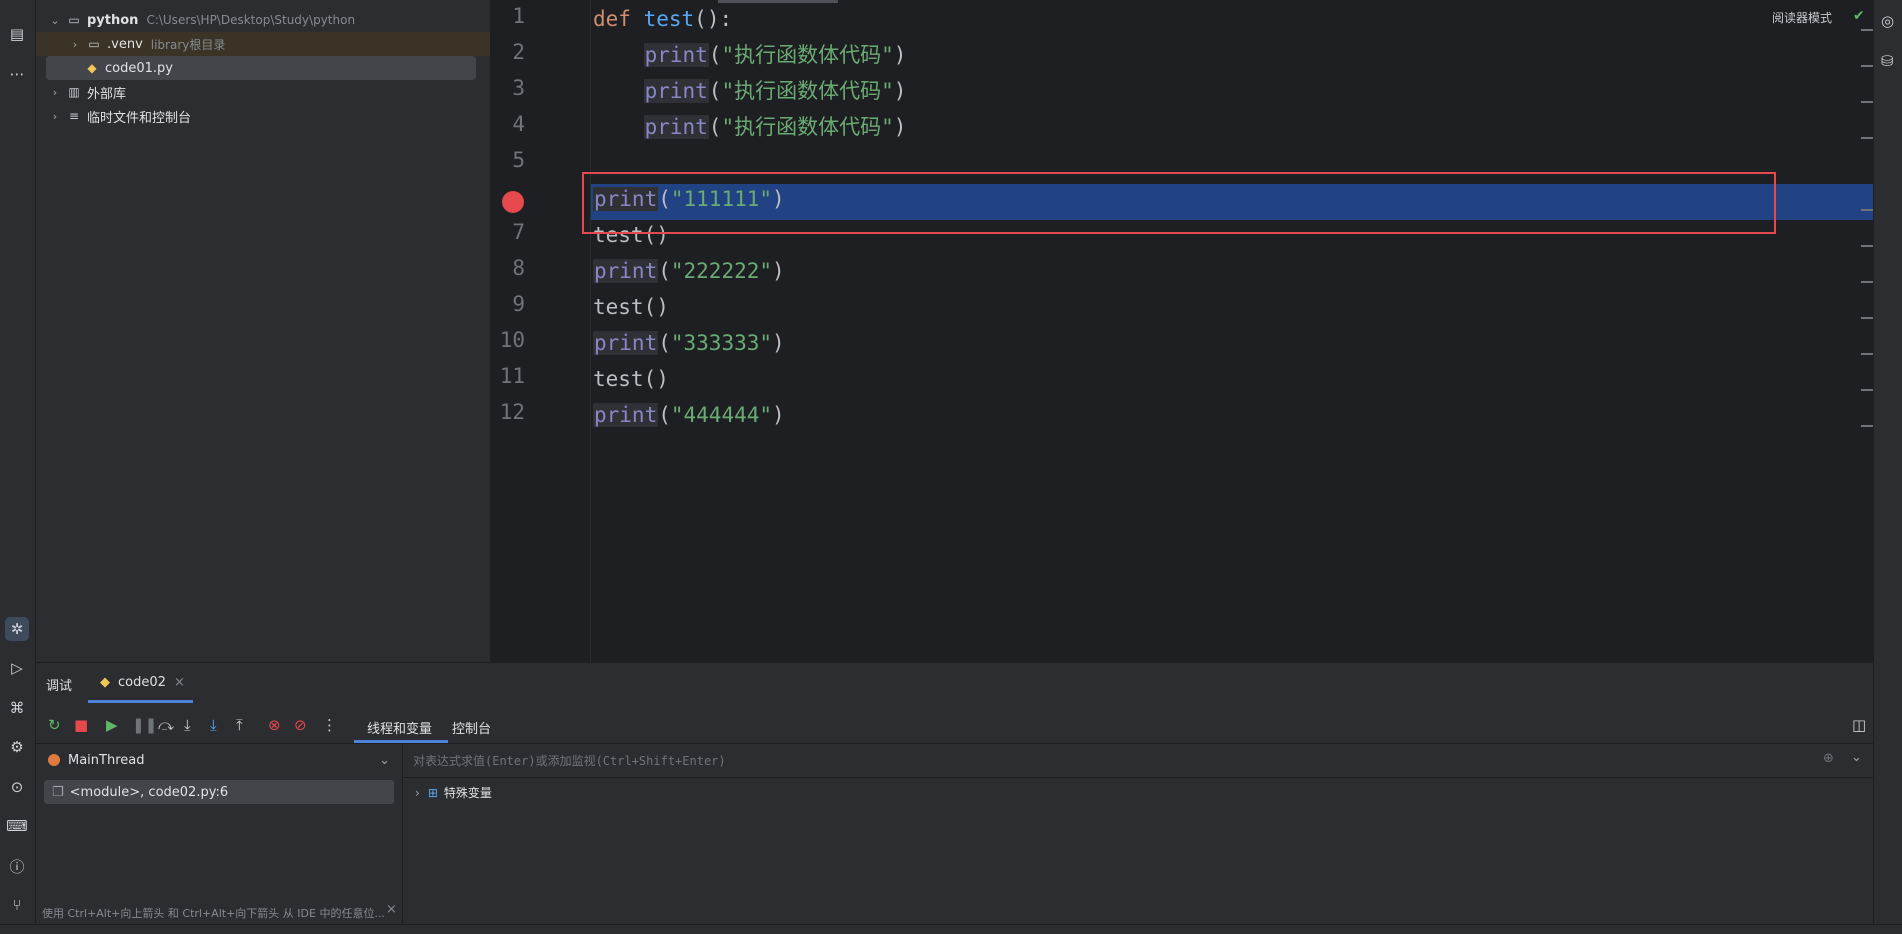  I want to click on line-number: 3, so click(507, 88).